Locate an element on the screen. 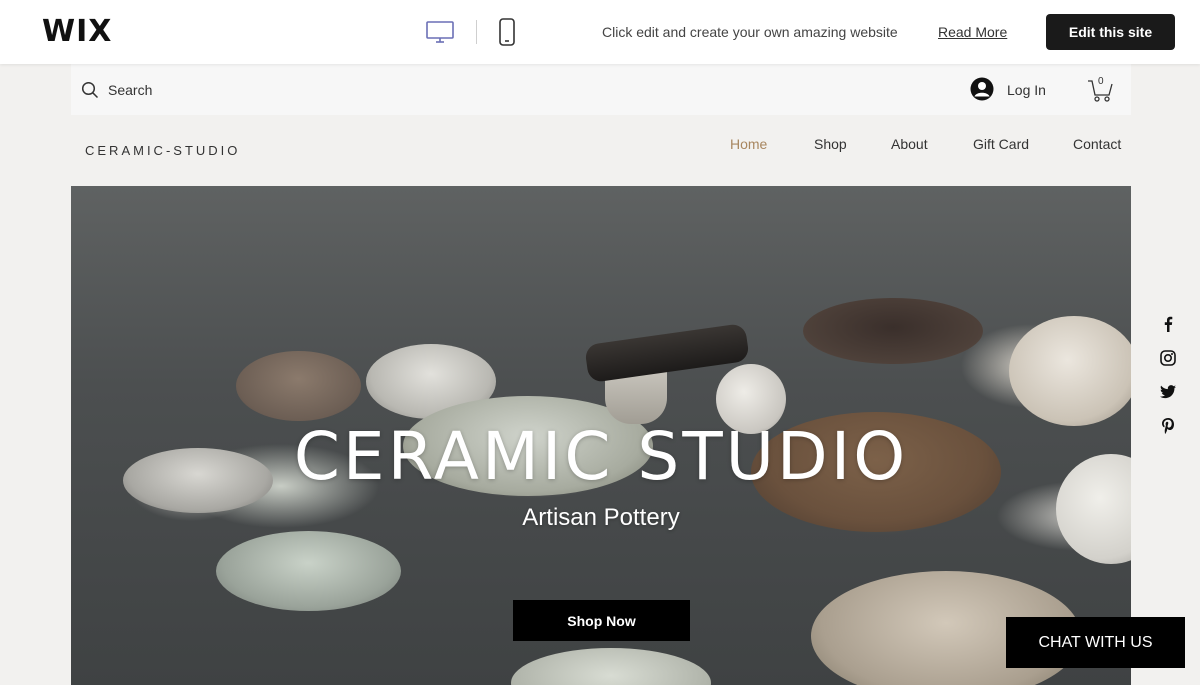 This screenshot has width=1200, height=685. hero-title: CERAMIC STUDIO is located at coordinates (601, 456).